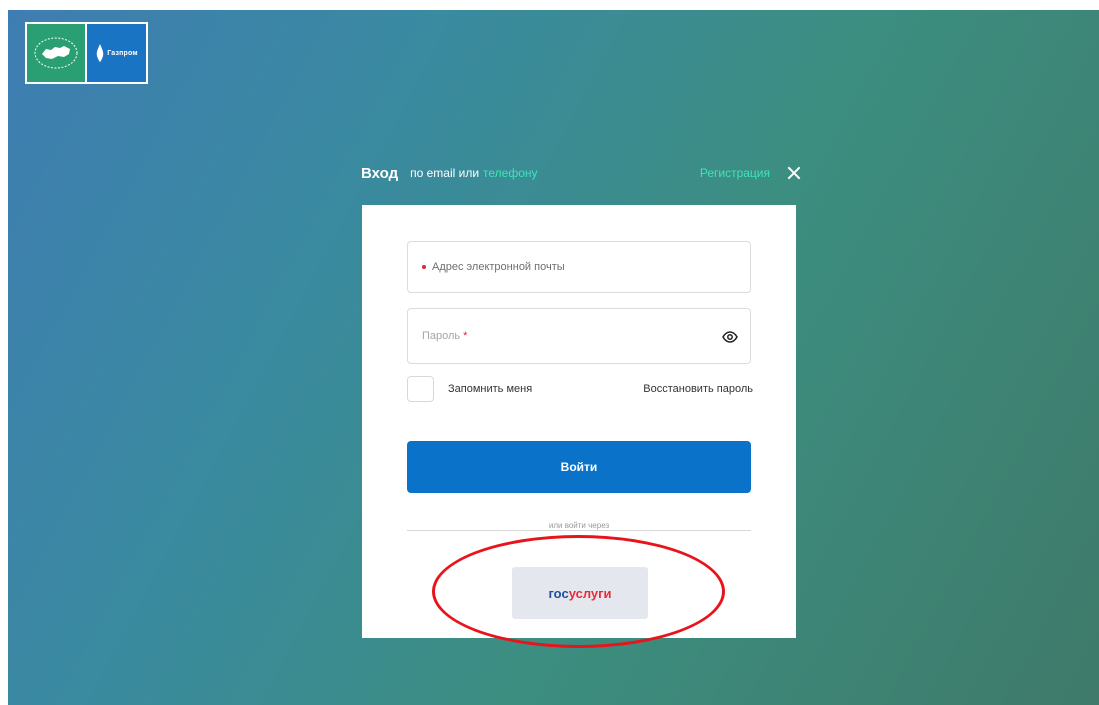  Describe the element at coordinates (498, 267) in the screenshot. I see `email-placeholder: Адрес электронной почты` at that location.